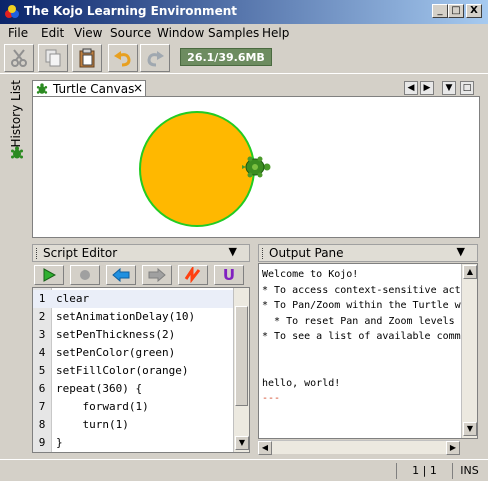 This screenshot has height=481, width=488. I want to click on line-number: 4, so click(42, 352).